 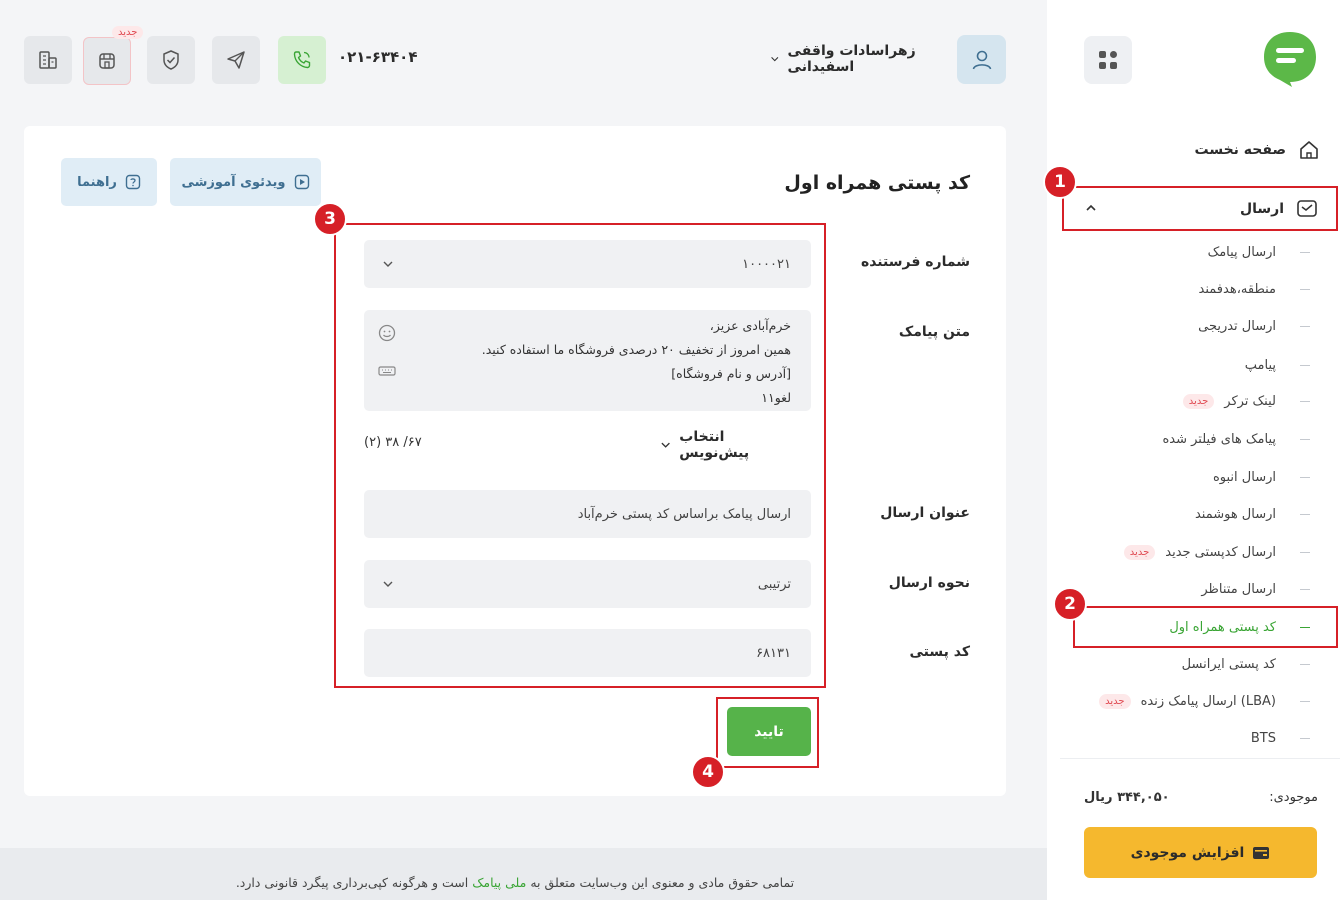 I want to click on emoji-icon, so click(x=387, y=333).